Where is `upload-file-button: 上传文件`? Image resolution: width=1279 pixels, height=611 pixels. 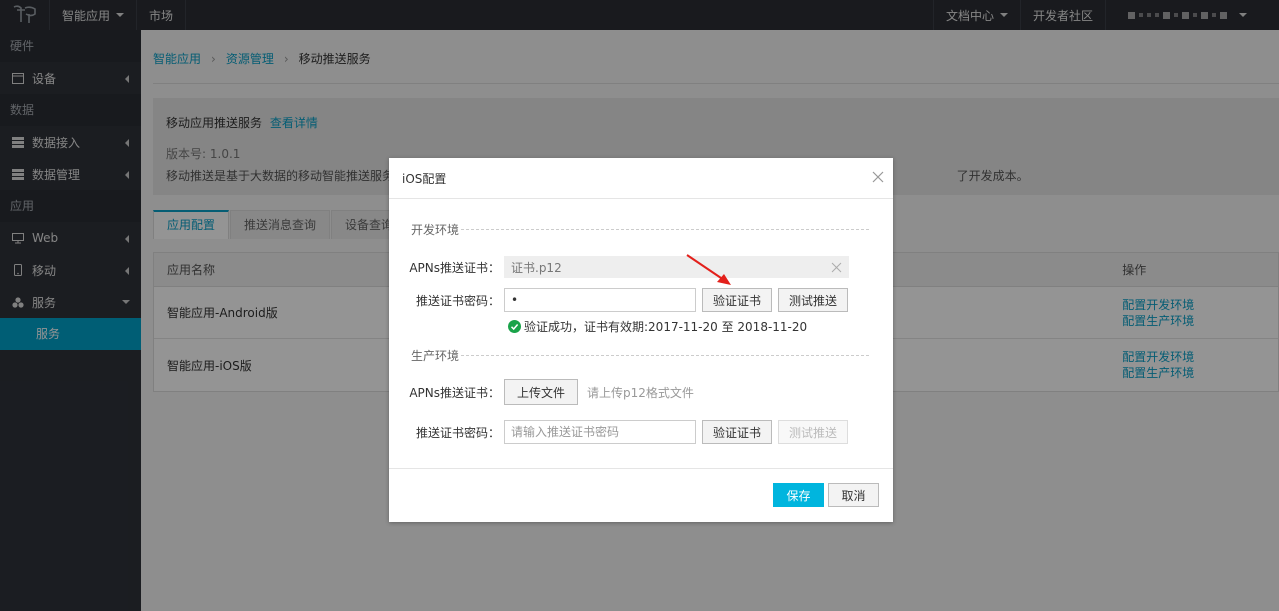 upload-file-button: 上传文件 is located at coordinates (541, 392).